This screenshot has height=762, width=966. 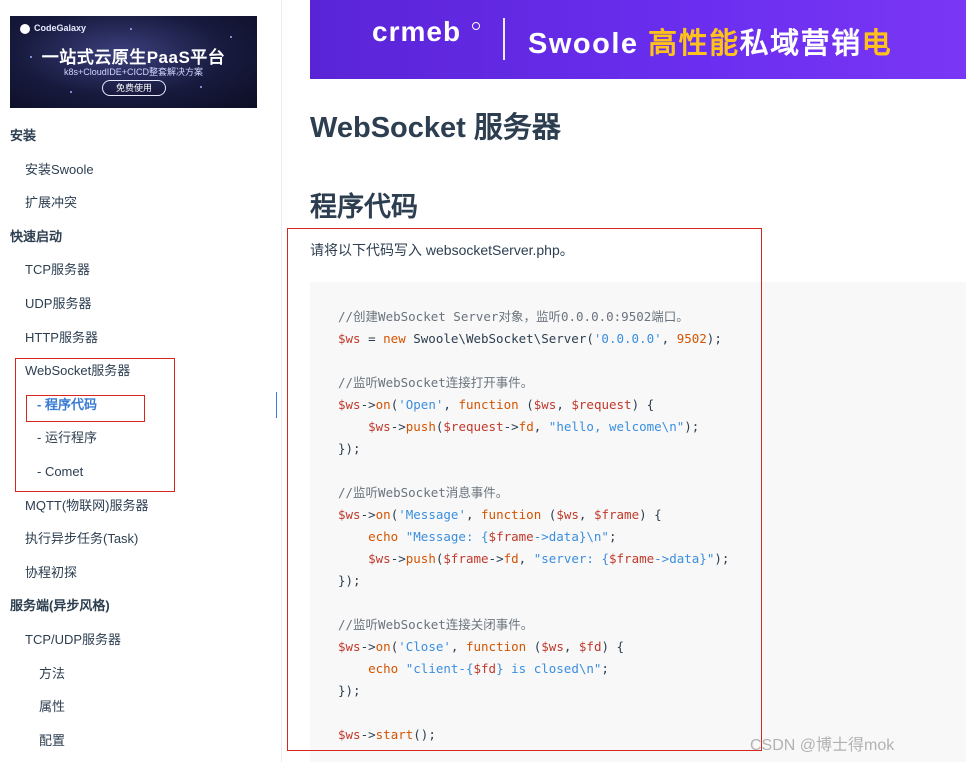 I want to click on code-line: //监听WebSocket消息事件。, so click(x=533, y=493).